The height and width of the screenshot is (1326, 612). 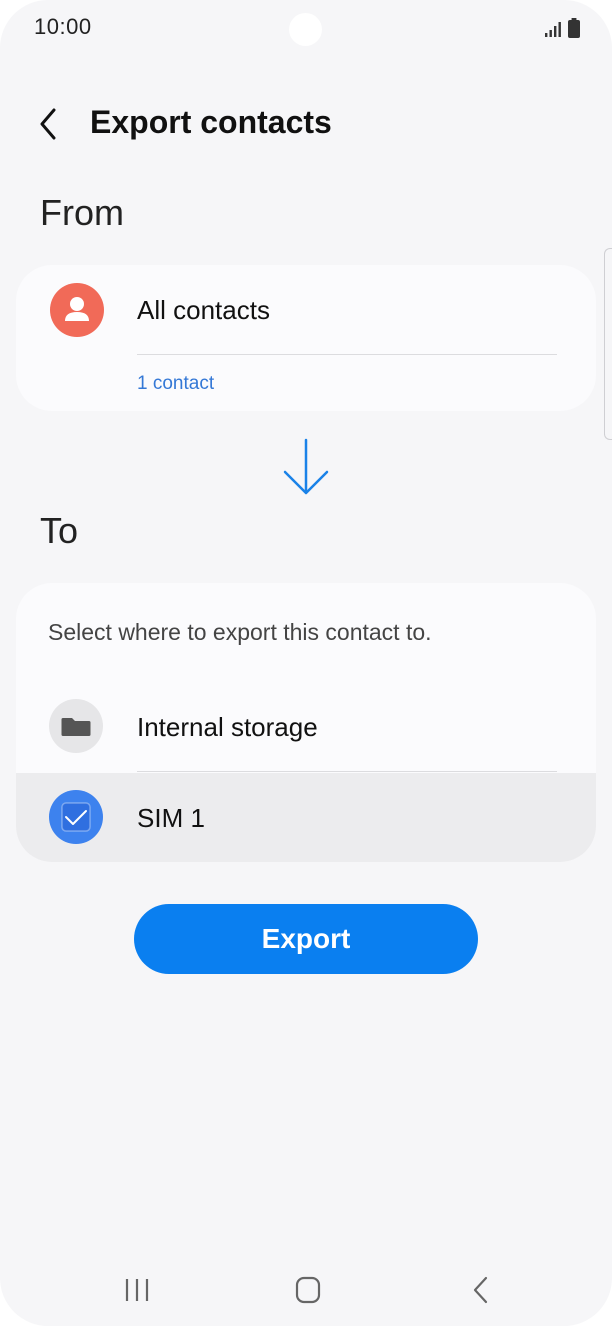 I want to click on recent-apps-icon, so click(x=137, y=1290).